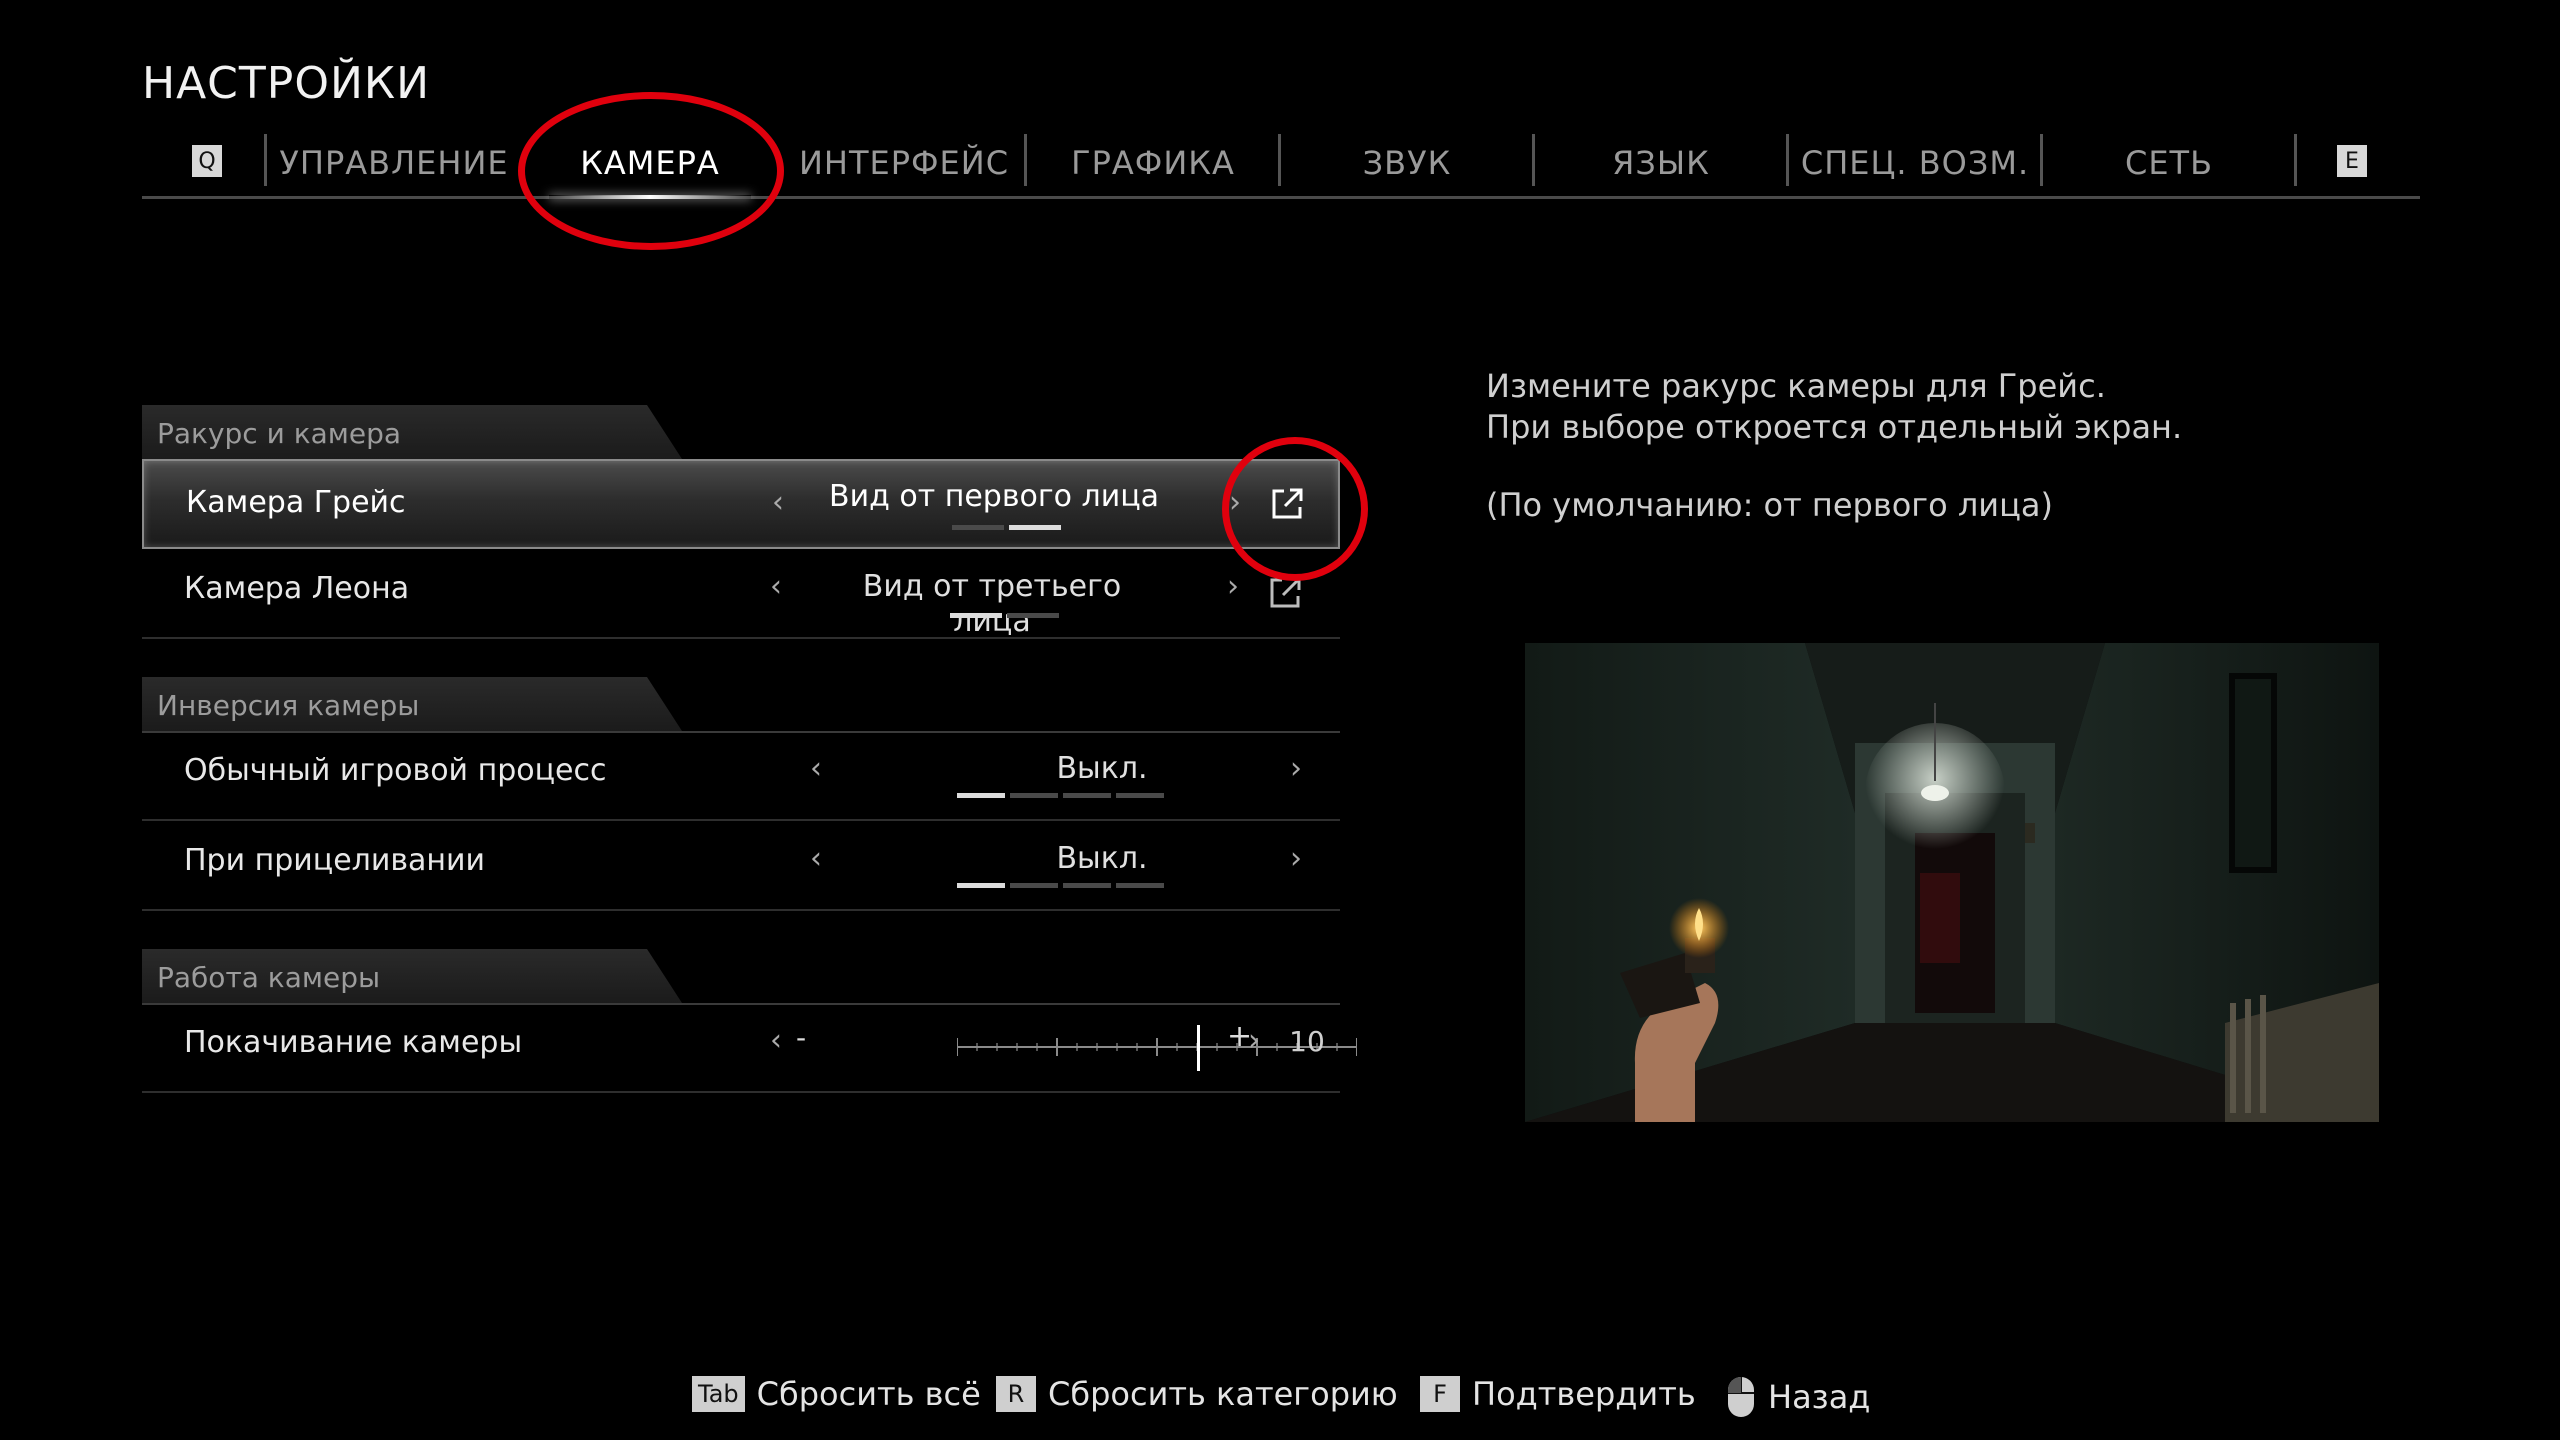  Describe the element at coordinates (741, 866) in the screenshot. I see `setting-row-invert-aiming: При прицеливании ‹ Выкл. ›` at that location.